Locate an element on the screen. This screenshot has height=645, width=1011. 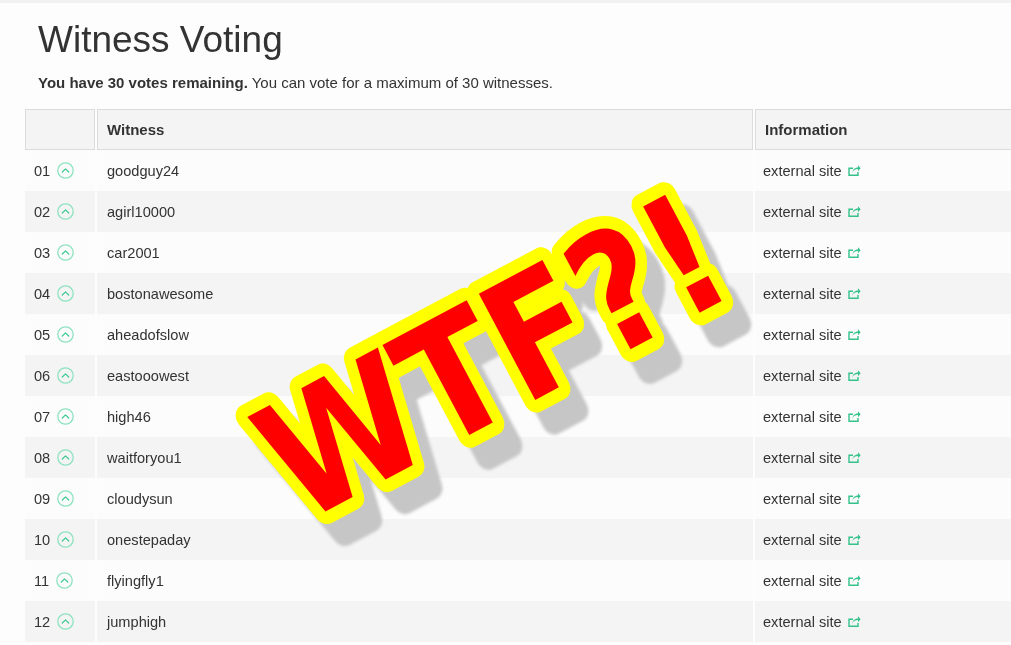
witness-name: agirl10000 is located at coordinates (141, 211).